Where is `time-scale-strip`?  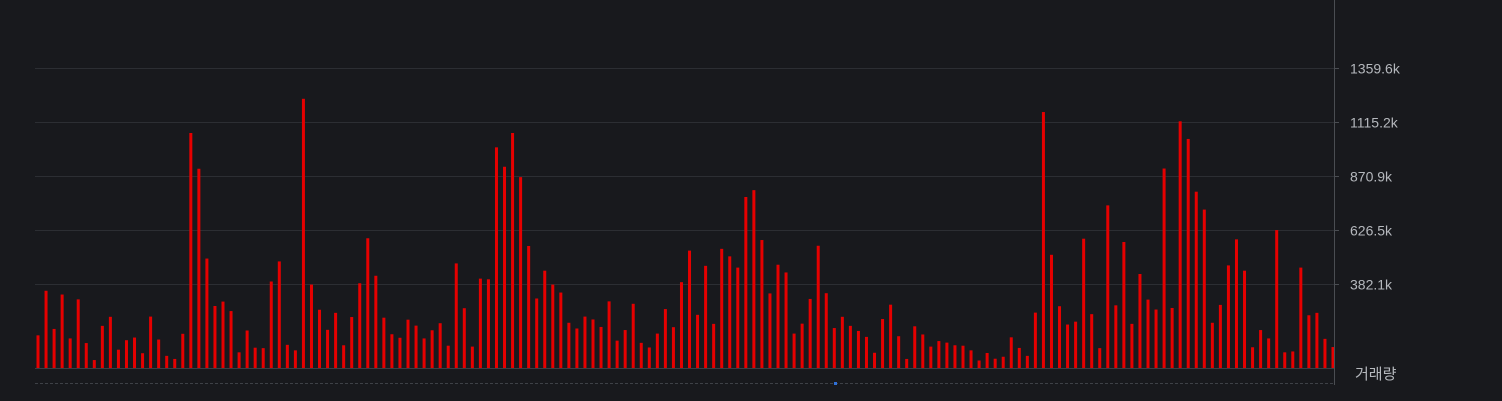
time-scale-strip is located at coordinates (684, 383).